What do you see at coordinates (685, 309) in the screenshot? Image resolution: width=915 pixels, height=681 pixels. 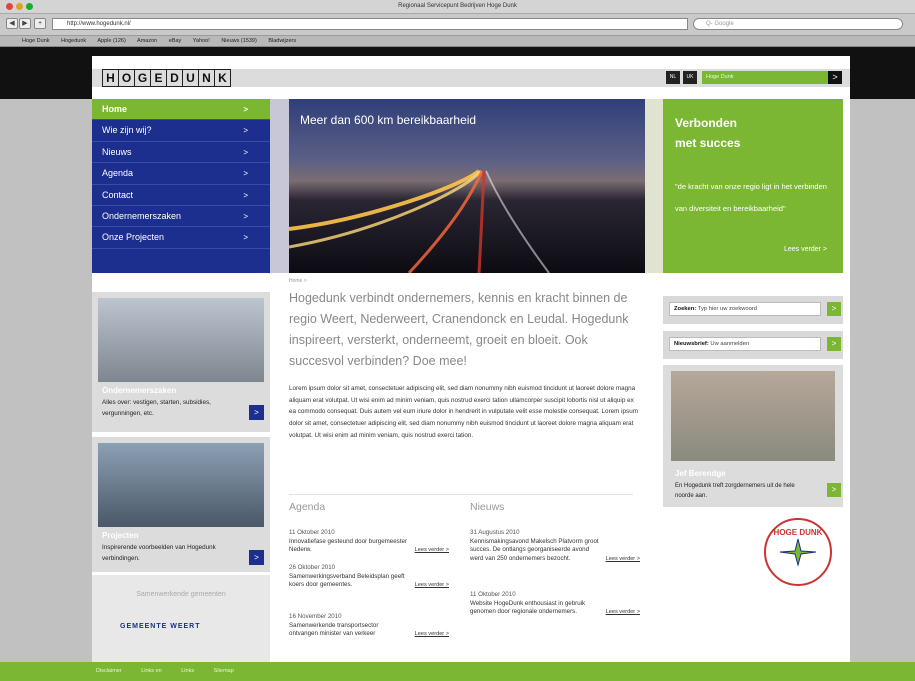 I see `search-label: Zoeken:` at bounding box center [685, 309].